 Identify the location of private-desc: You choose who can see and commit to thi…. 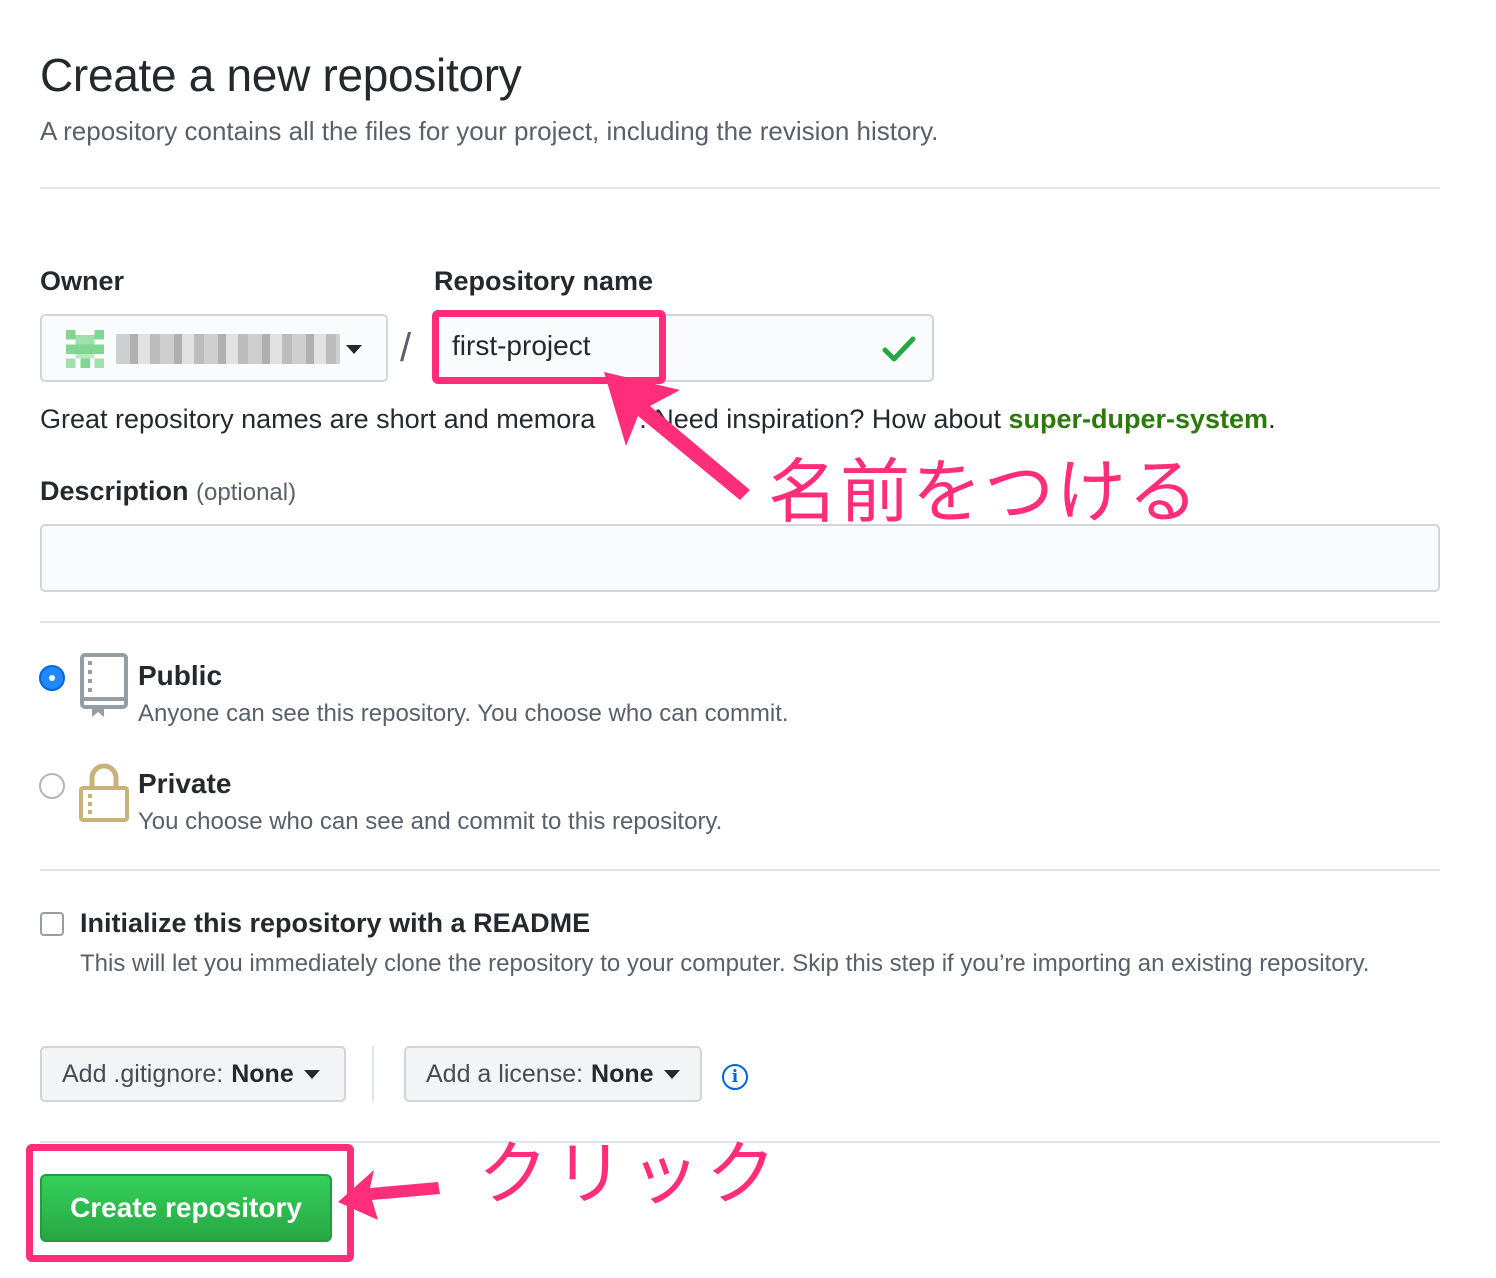
(430, 821).